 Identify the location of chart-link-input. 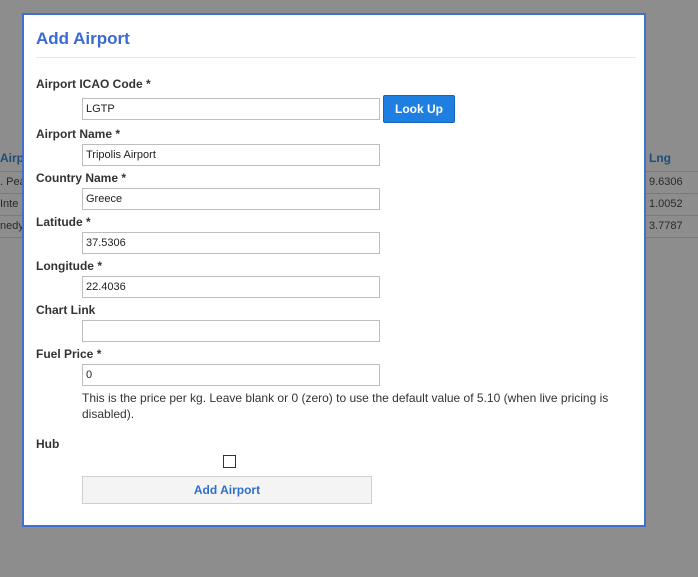
(231, 331).